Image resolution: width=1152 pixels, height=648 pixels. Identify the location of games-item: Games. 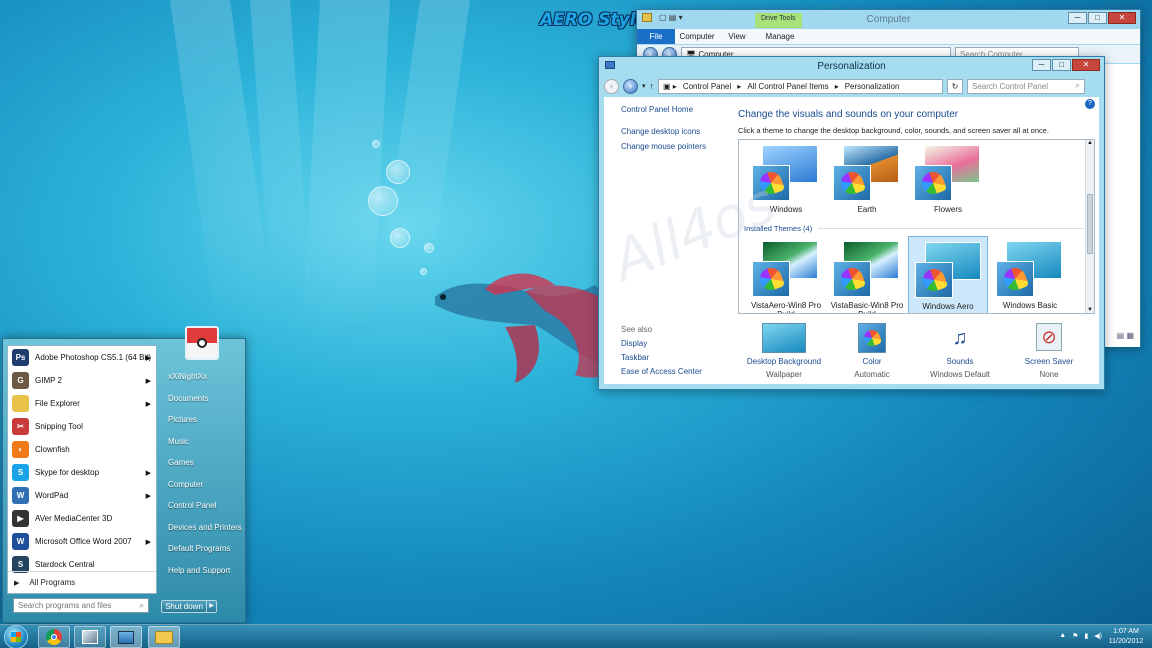
(203, 463).